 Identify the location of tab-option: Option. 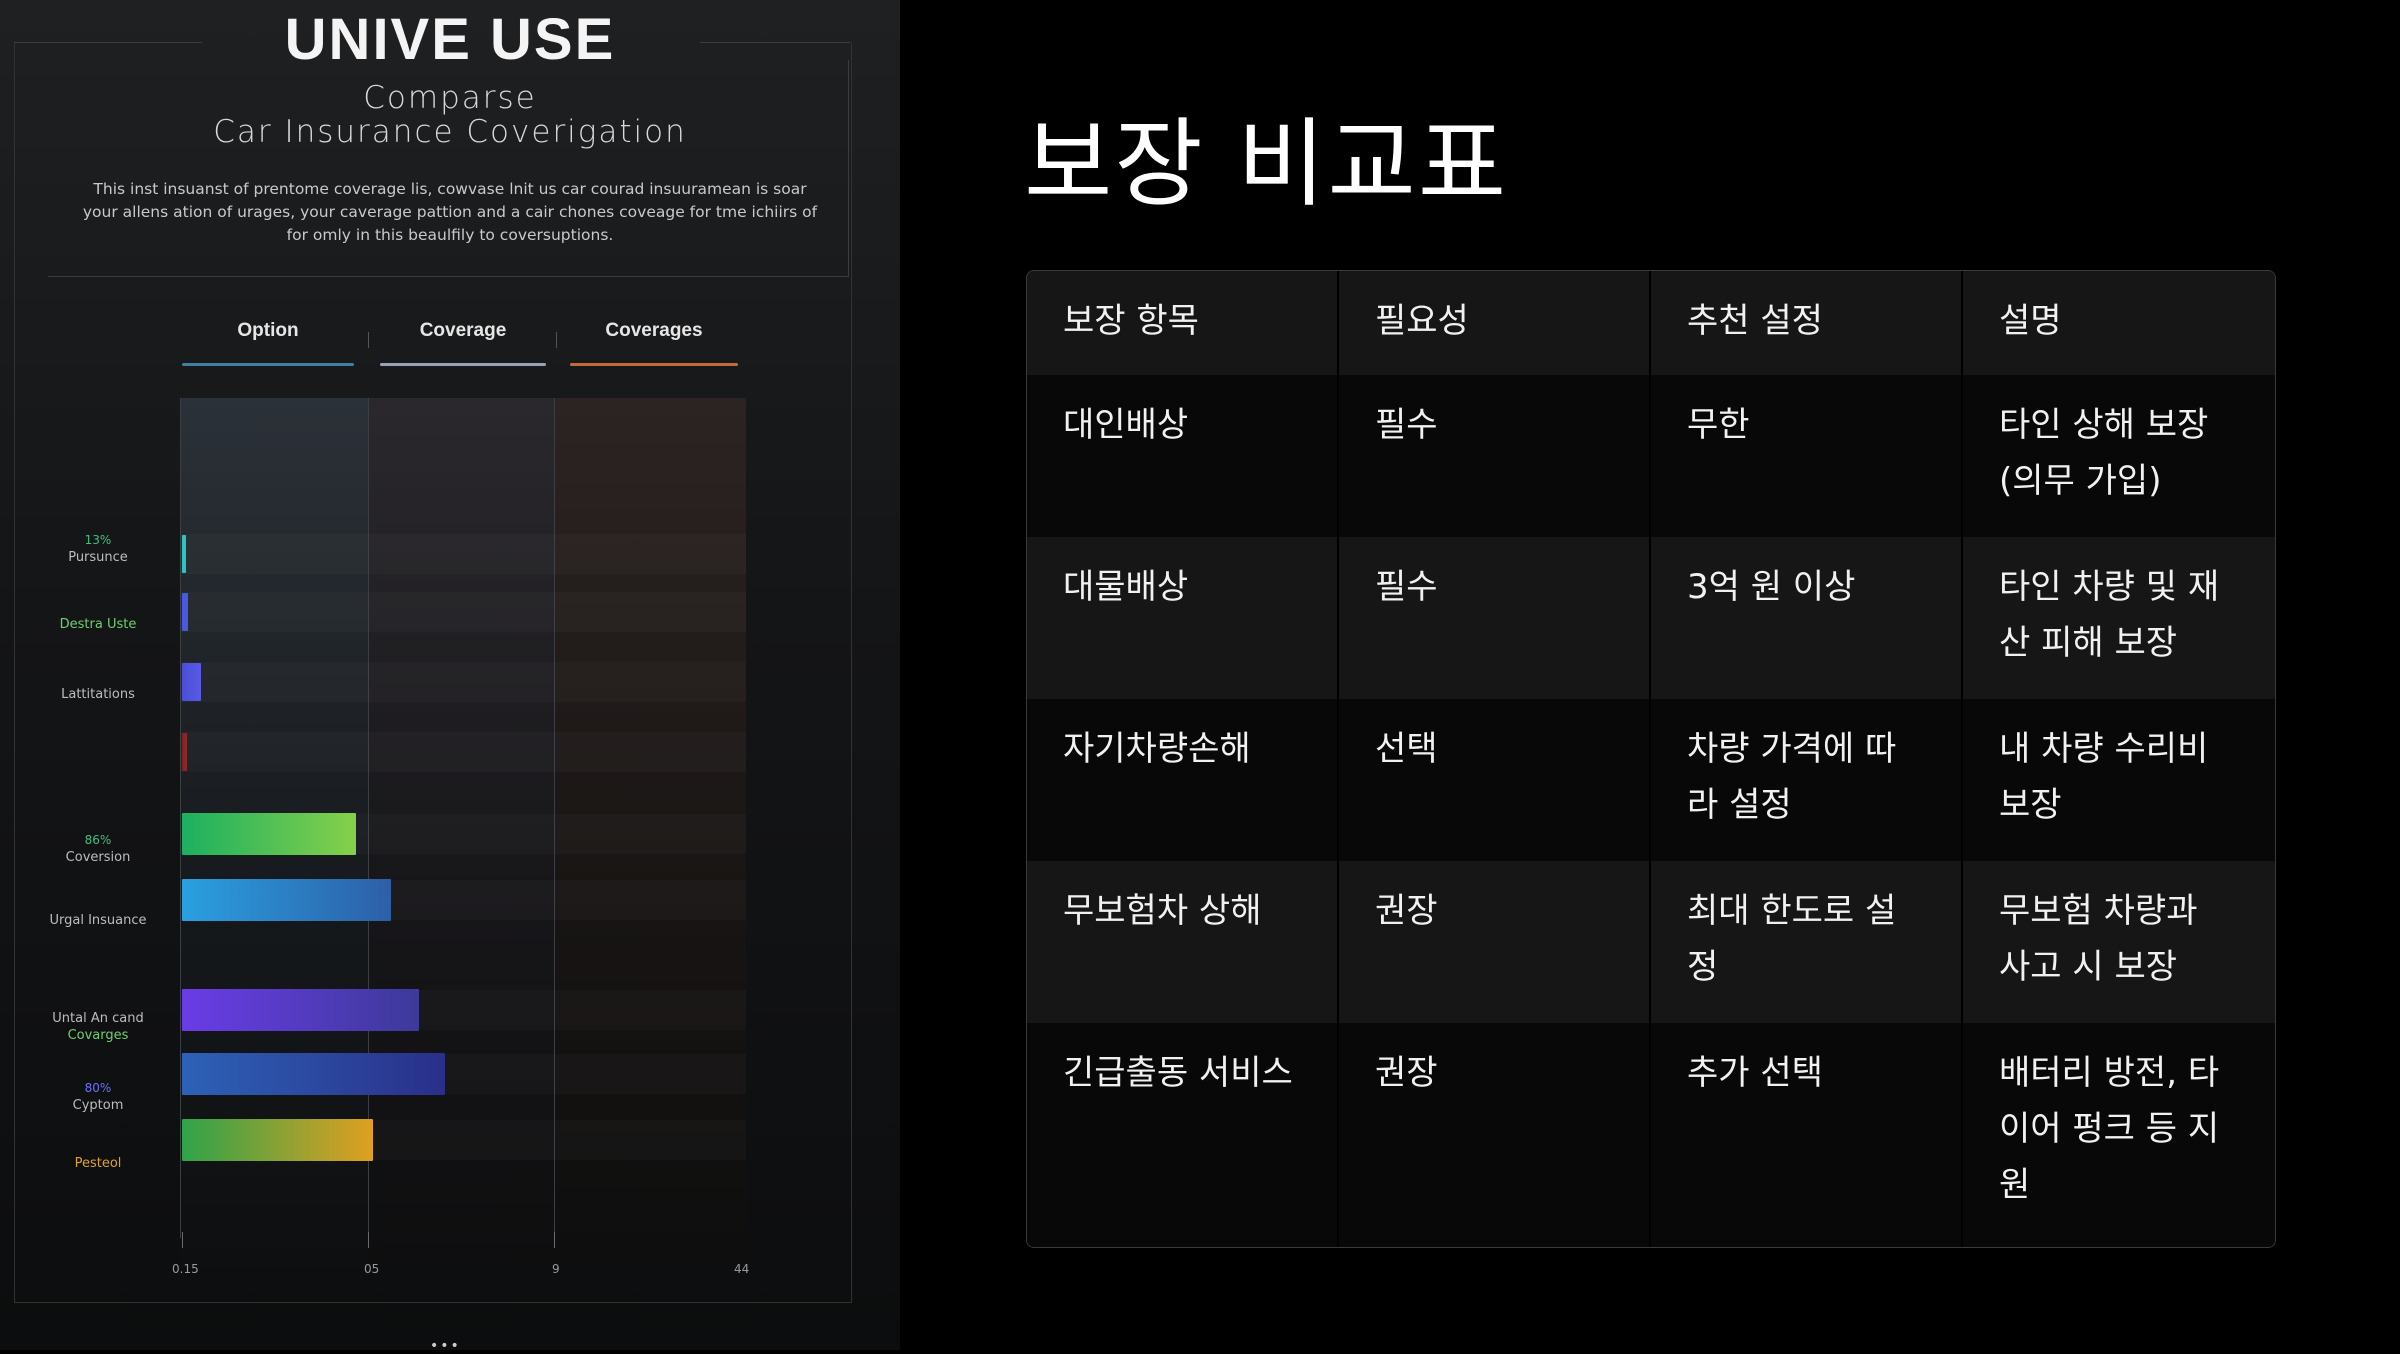
(268, 343).